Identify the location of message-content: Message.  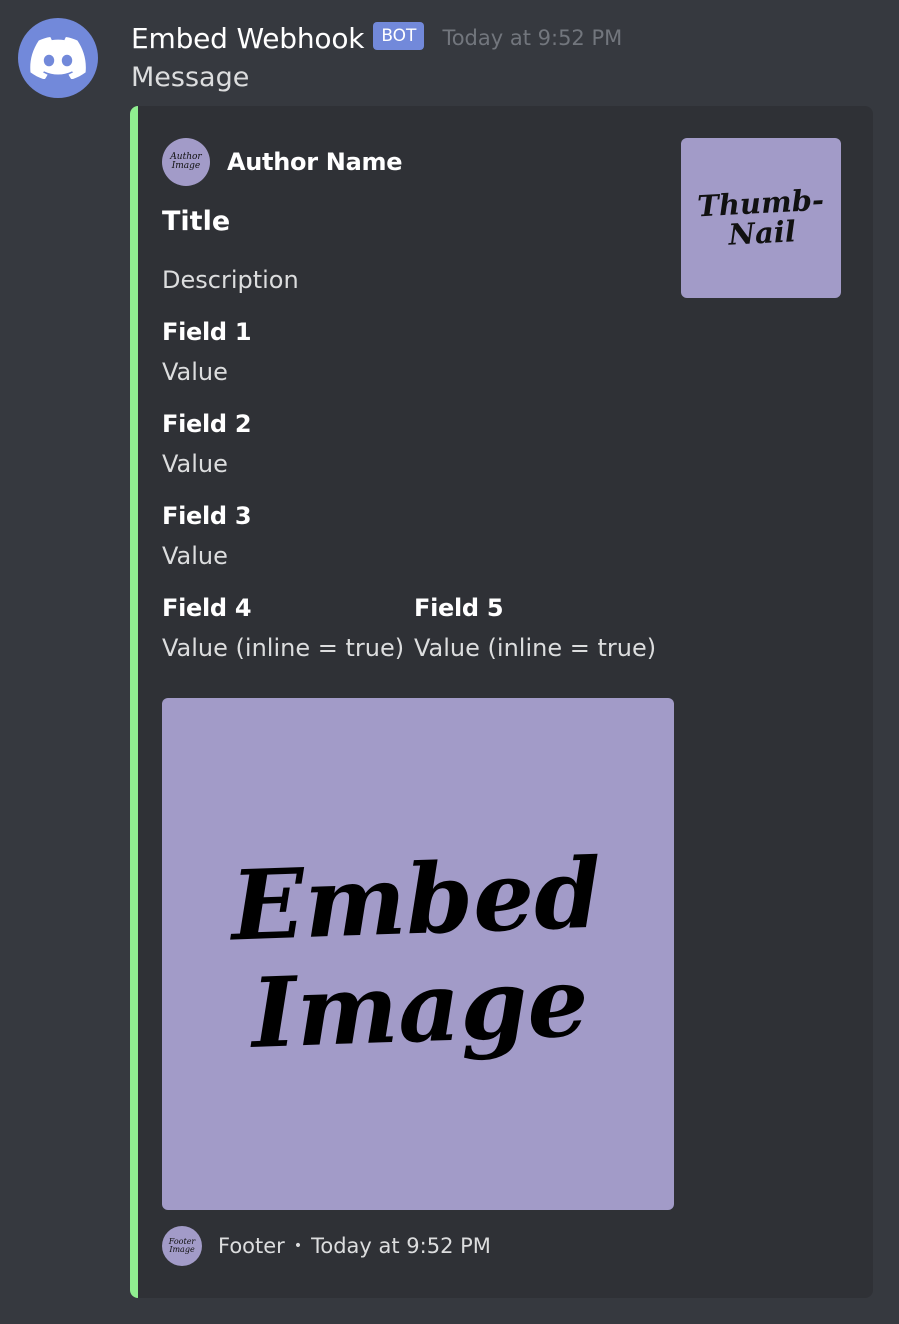
(190, 77).